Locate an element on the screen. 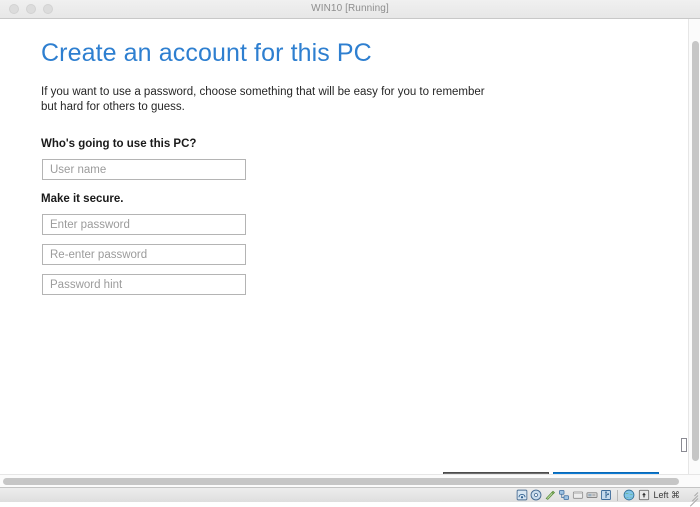 This screenshot has width=700, height=507. floppy-disk-icon is located at coordinates (550, 495).